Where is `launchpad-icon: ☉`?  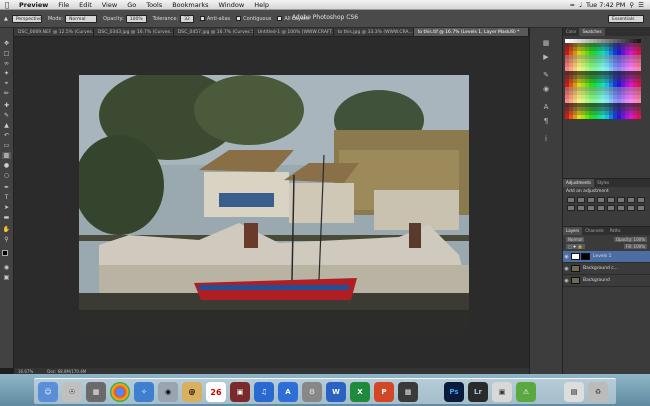 launchpad-icon: ☉ is located at coordinates (72, 392).